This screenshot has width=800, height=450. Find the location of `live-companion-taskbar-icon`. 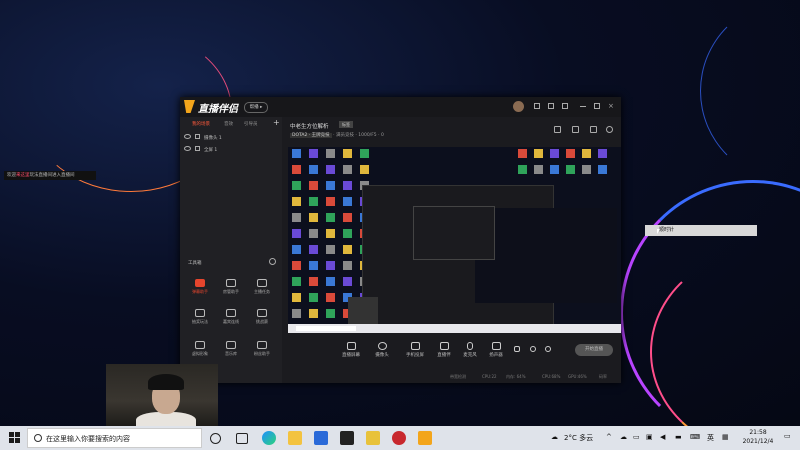

live-companion-taskbar-icon is located at coordinates (425, 438).